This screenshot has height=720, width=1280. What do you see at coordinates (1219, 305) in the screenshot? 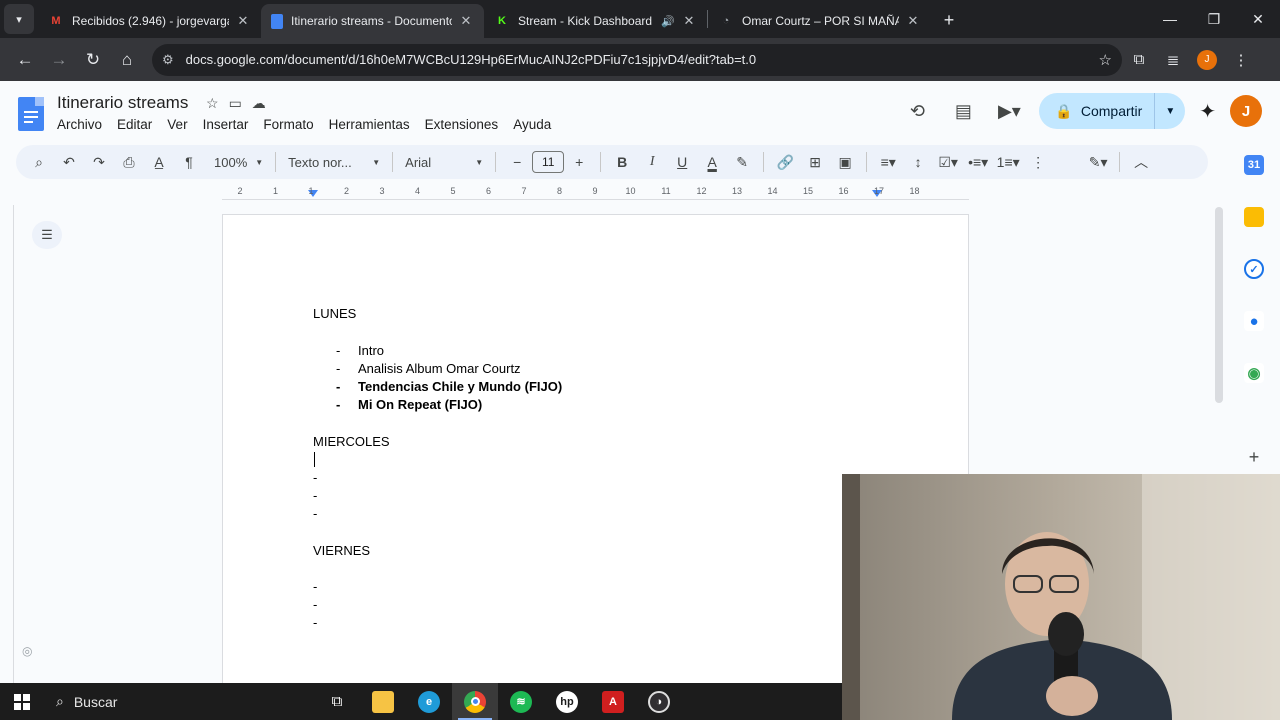
I see `vertical-scrollbar` at bounding box center [1219, 305].